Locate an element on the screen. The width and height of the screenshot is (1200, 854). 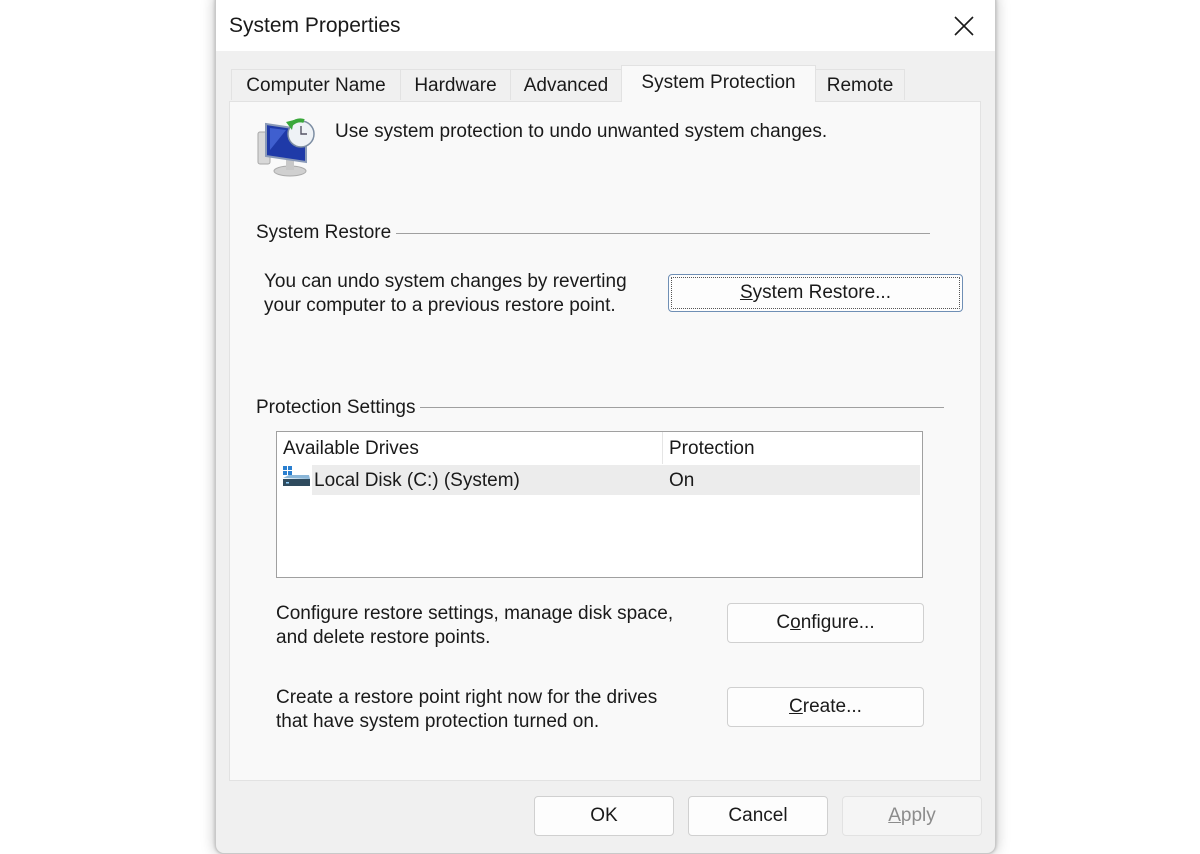
title-bar: System Properties is located at coordinates (605, 25).